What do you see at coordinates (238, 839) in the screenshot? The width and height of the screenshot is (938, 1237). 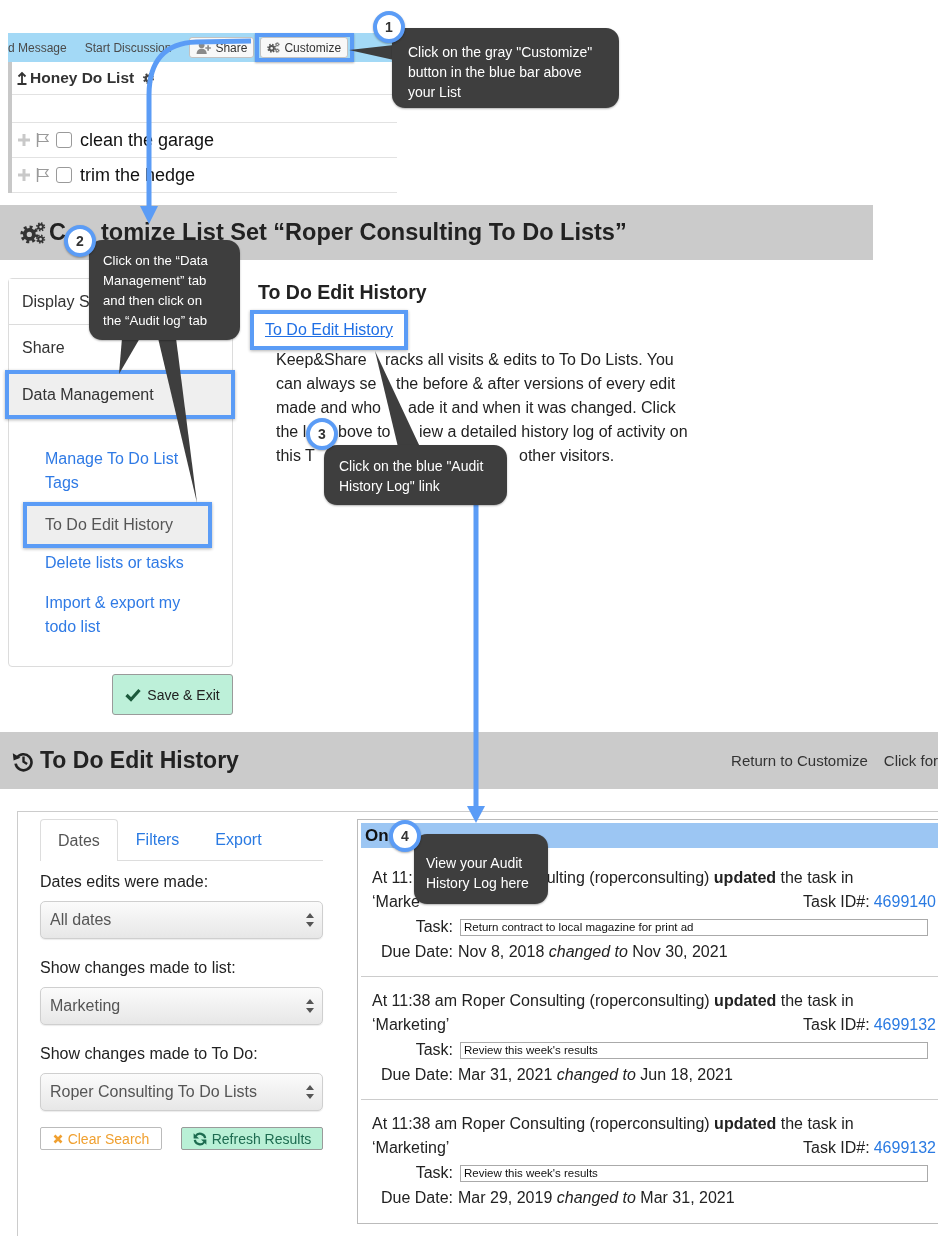 I see `filter-tab: Export` at bounding box center [238, 839].